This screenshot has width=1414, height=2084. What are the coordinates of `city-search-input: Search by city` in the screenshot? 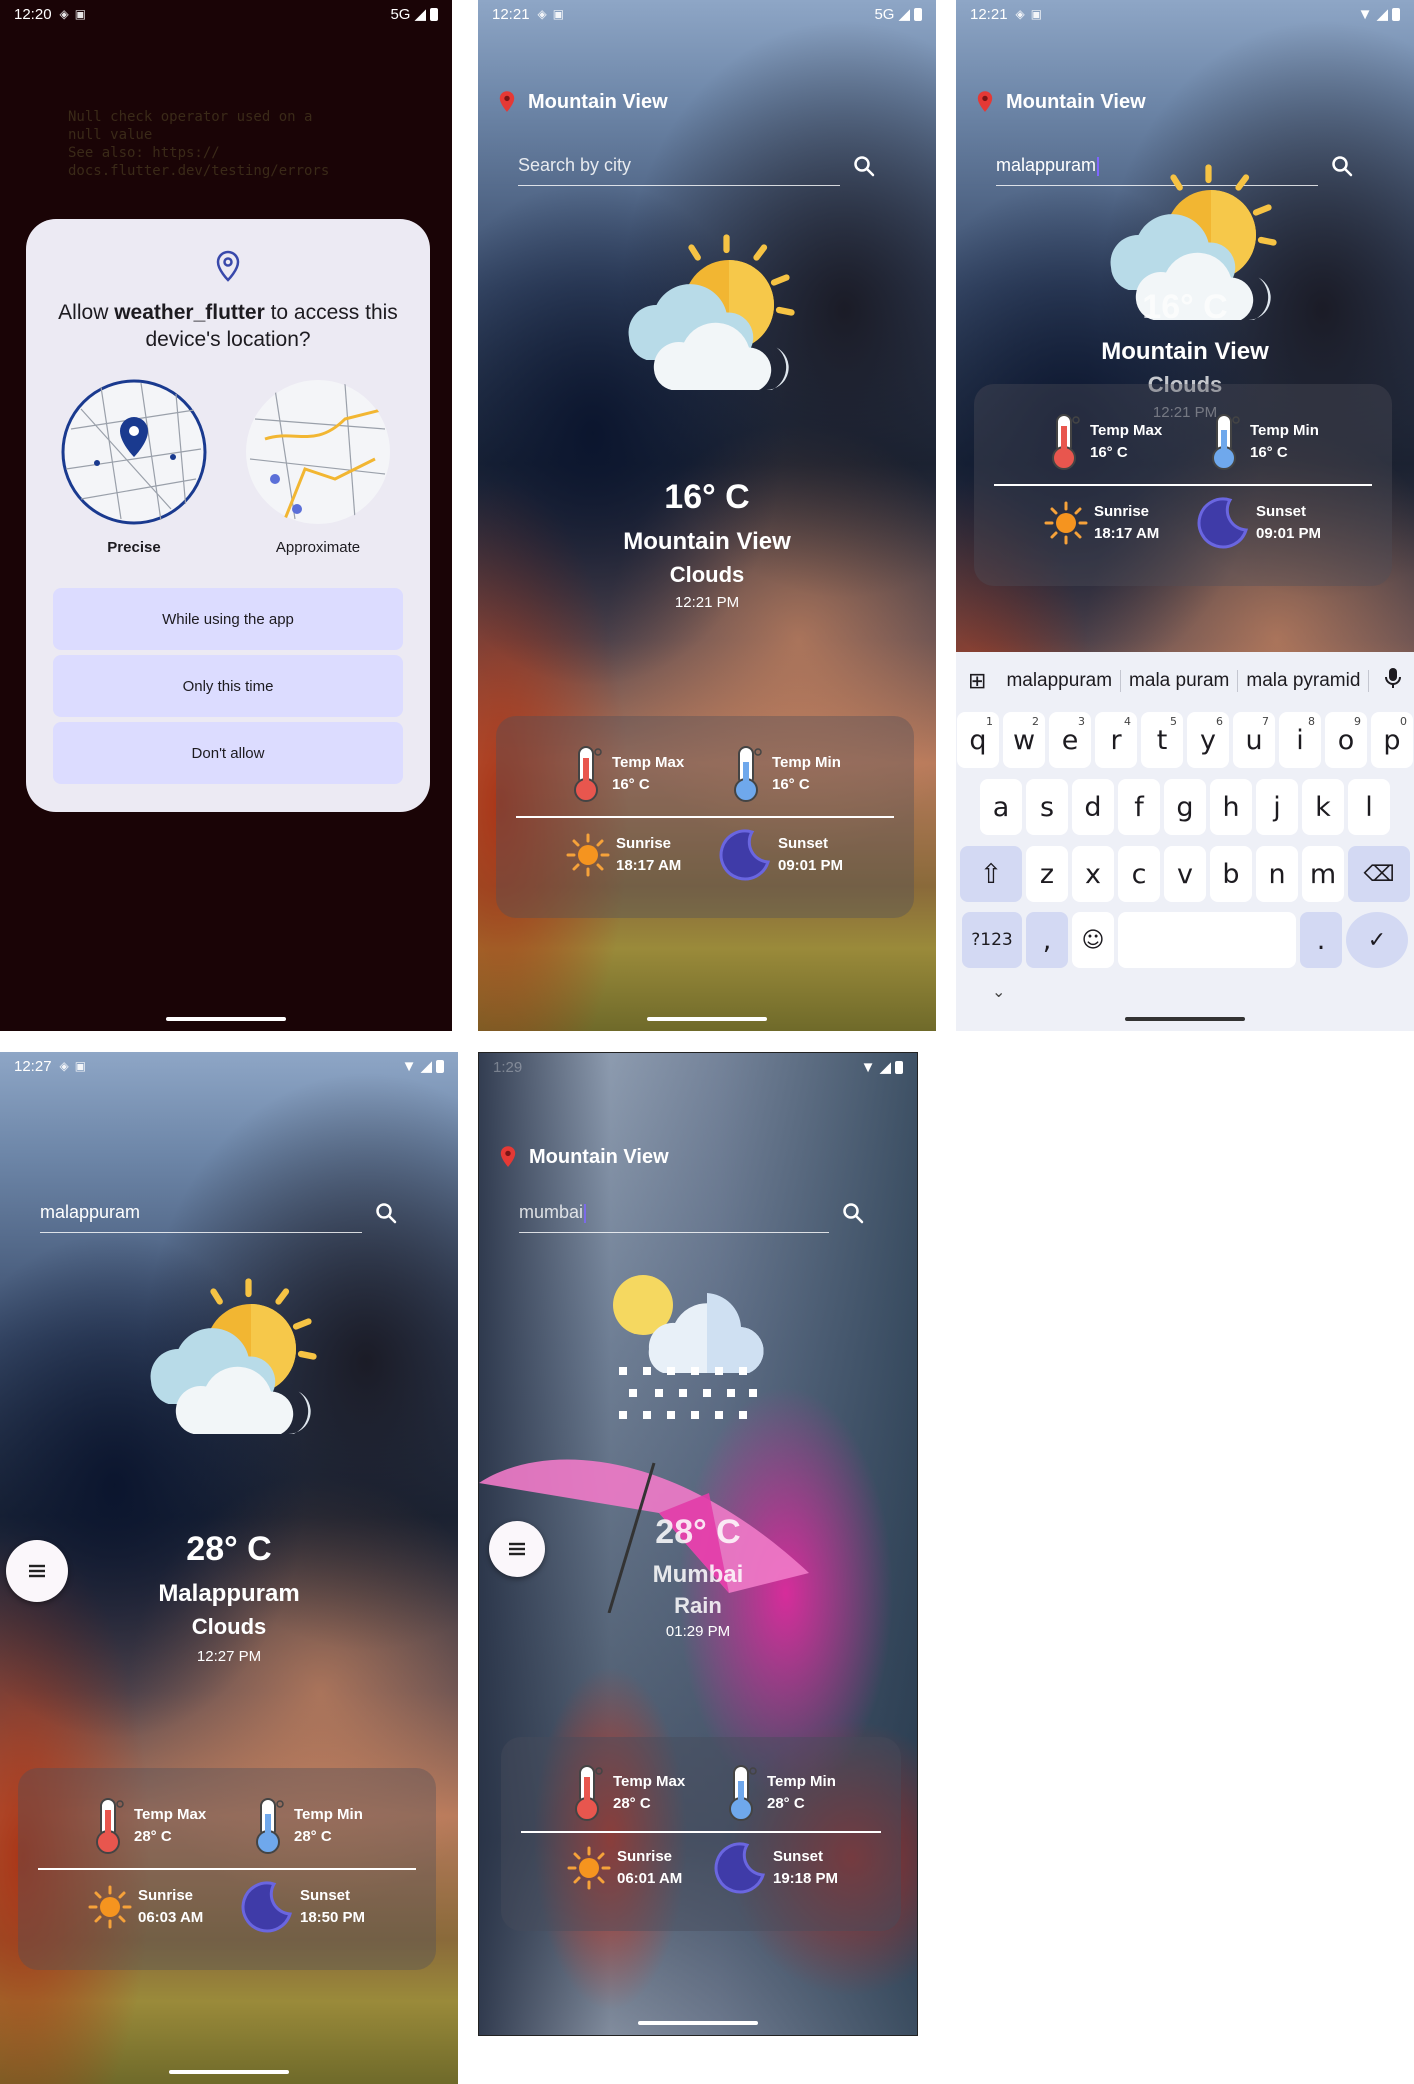 It's located at (679, 166).